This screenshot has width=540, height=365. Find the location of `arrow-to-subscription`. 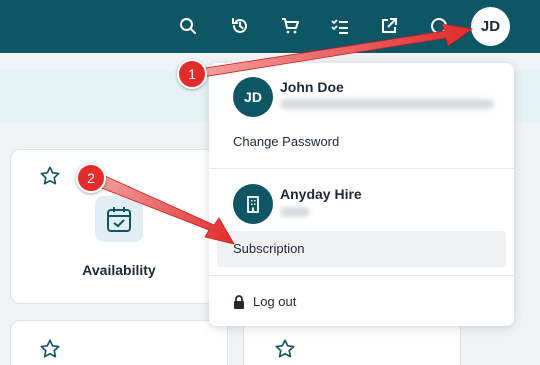

arrow-to-subscription is located at coordinates (161, 208).